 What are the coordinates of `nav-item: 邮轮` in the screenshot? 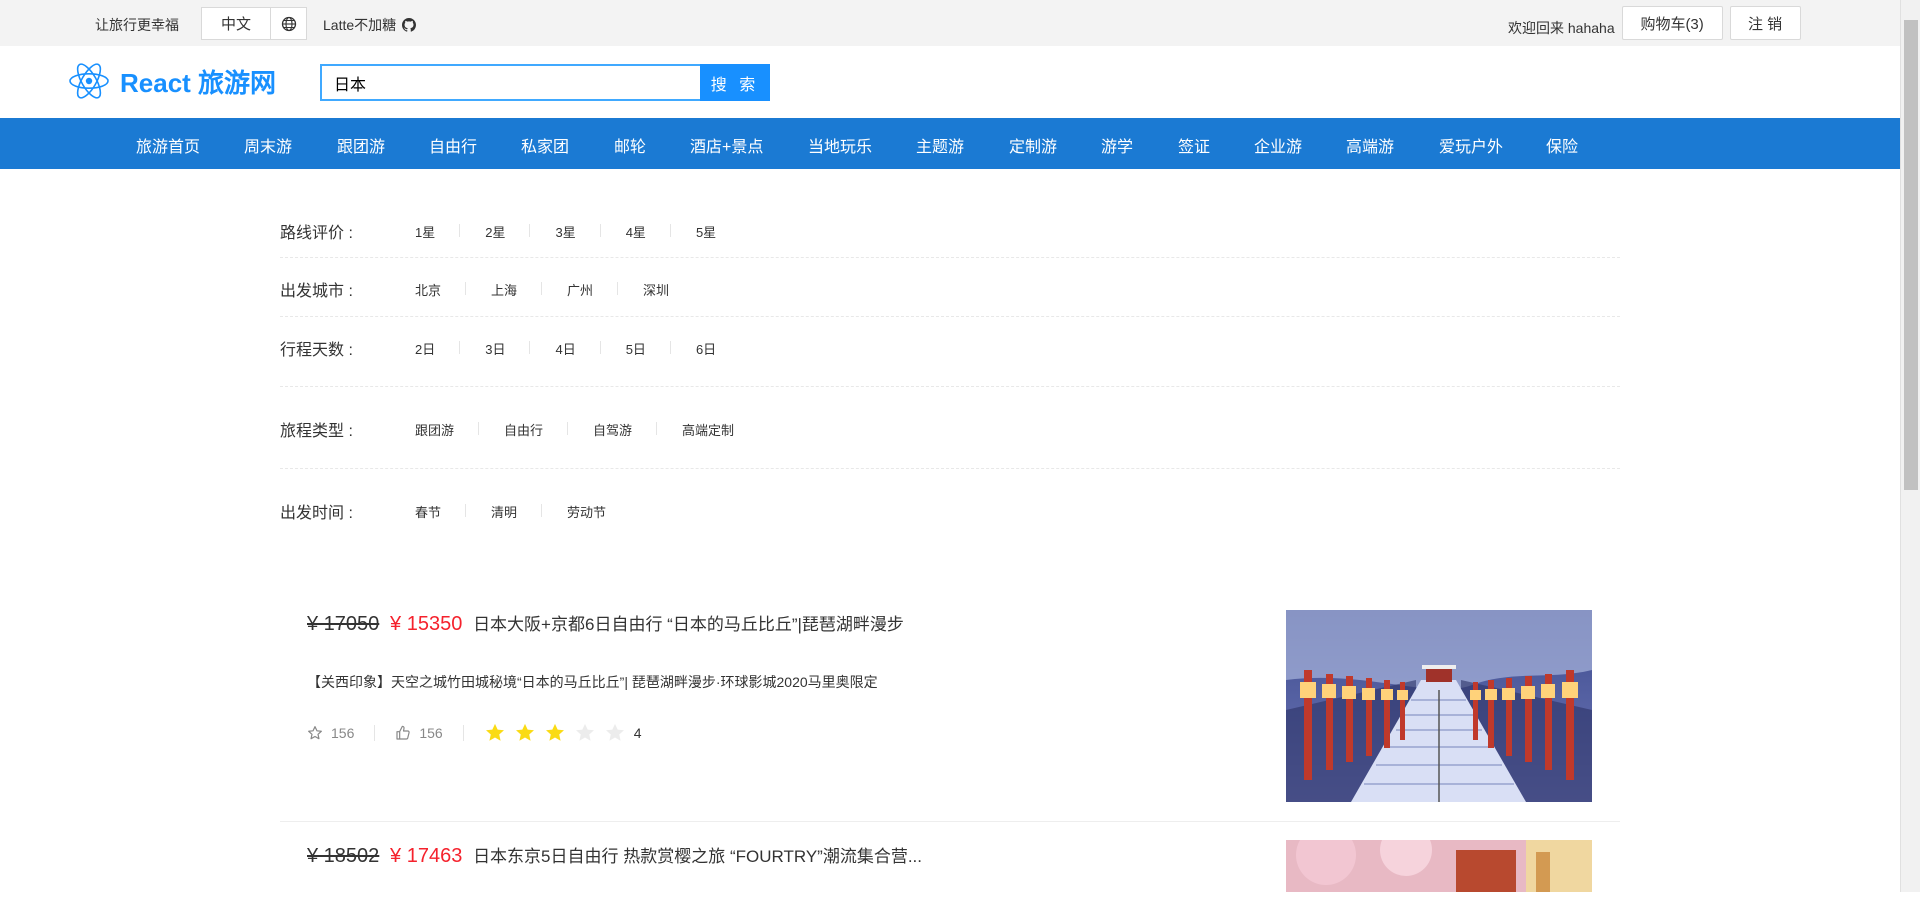 It's located at (630, 145).